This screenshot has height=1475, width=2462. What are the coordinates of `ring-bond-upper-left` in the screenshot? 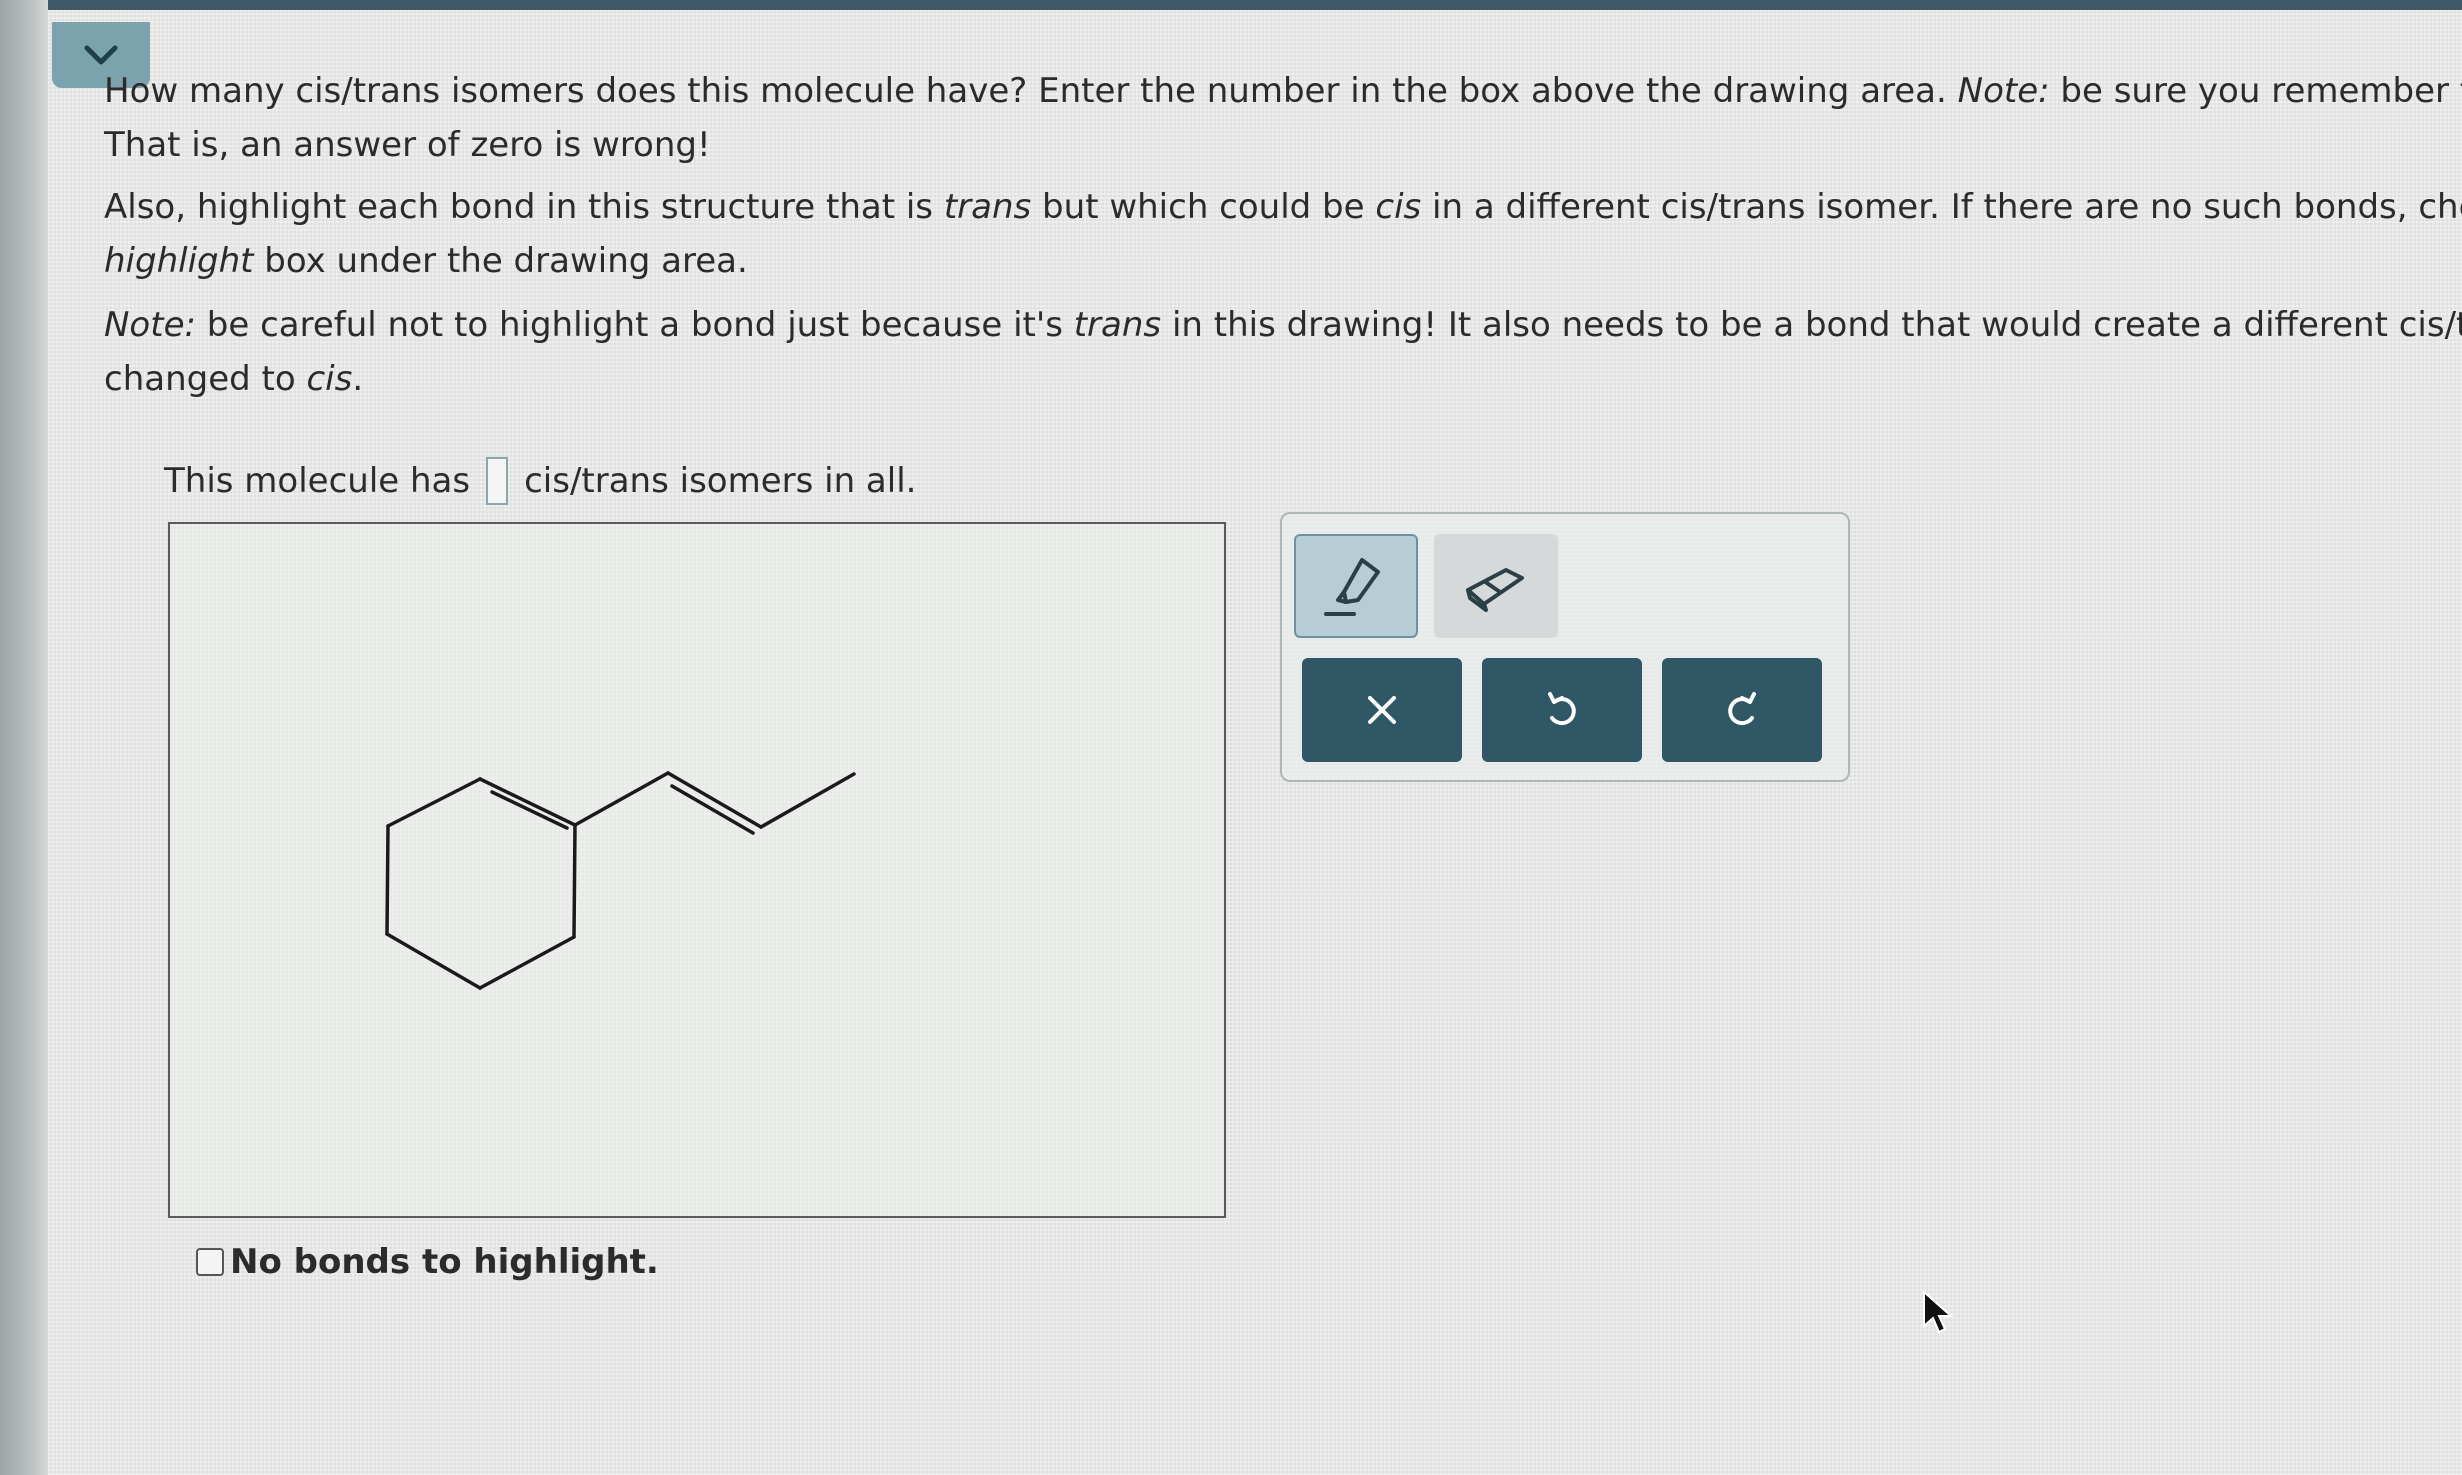 It's located at (434, 802).